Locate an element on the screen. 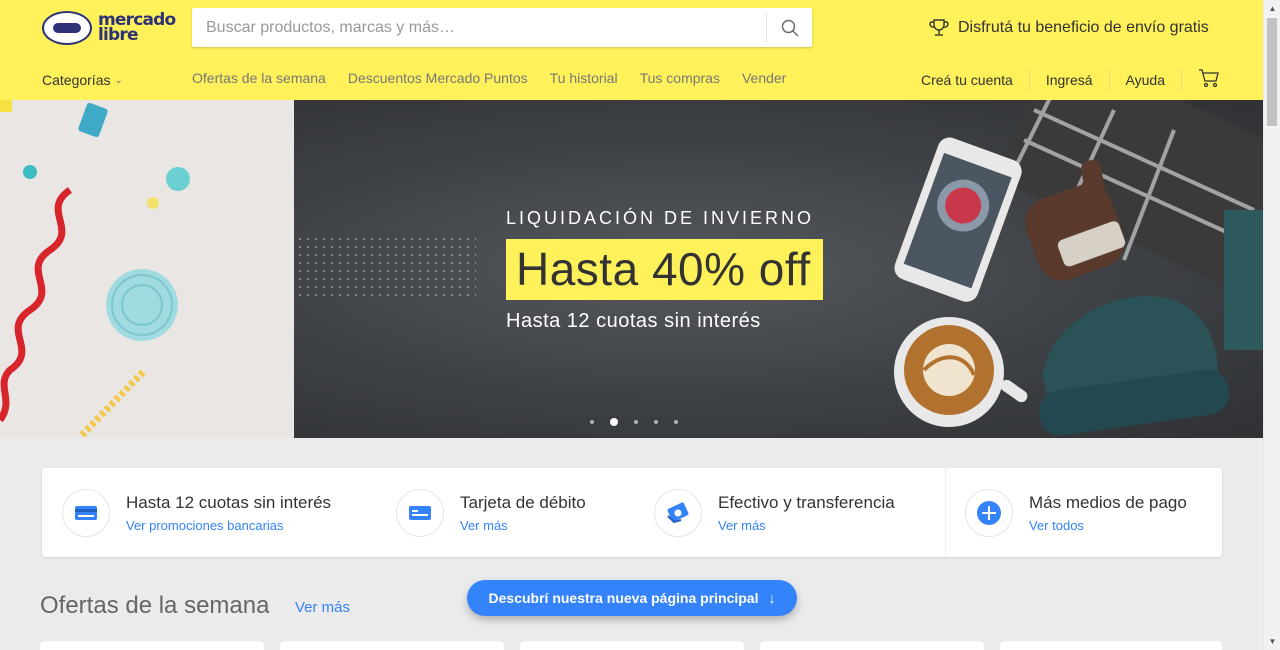 Image resolution: width=1280 pixels, height=650 pixels. hero-subline: Hasta 12 cuotas sin interés is located at coordinates (633, 321).